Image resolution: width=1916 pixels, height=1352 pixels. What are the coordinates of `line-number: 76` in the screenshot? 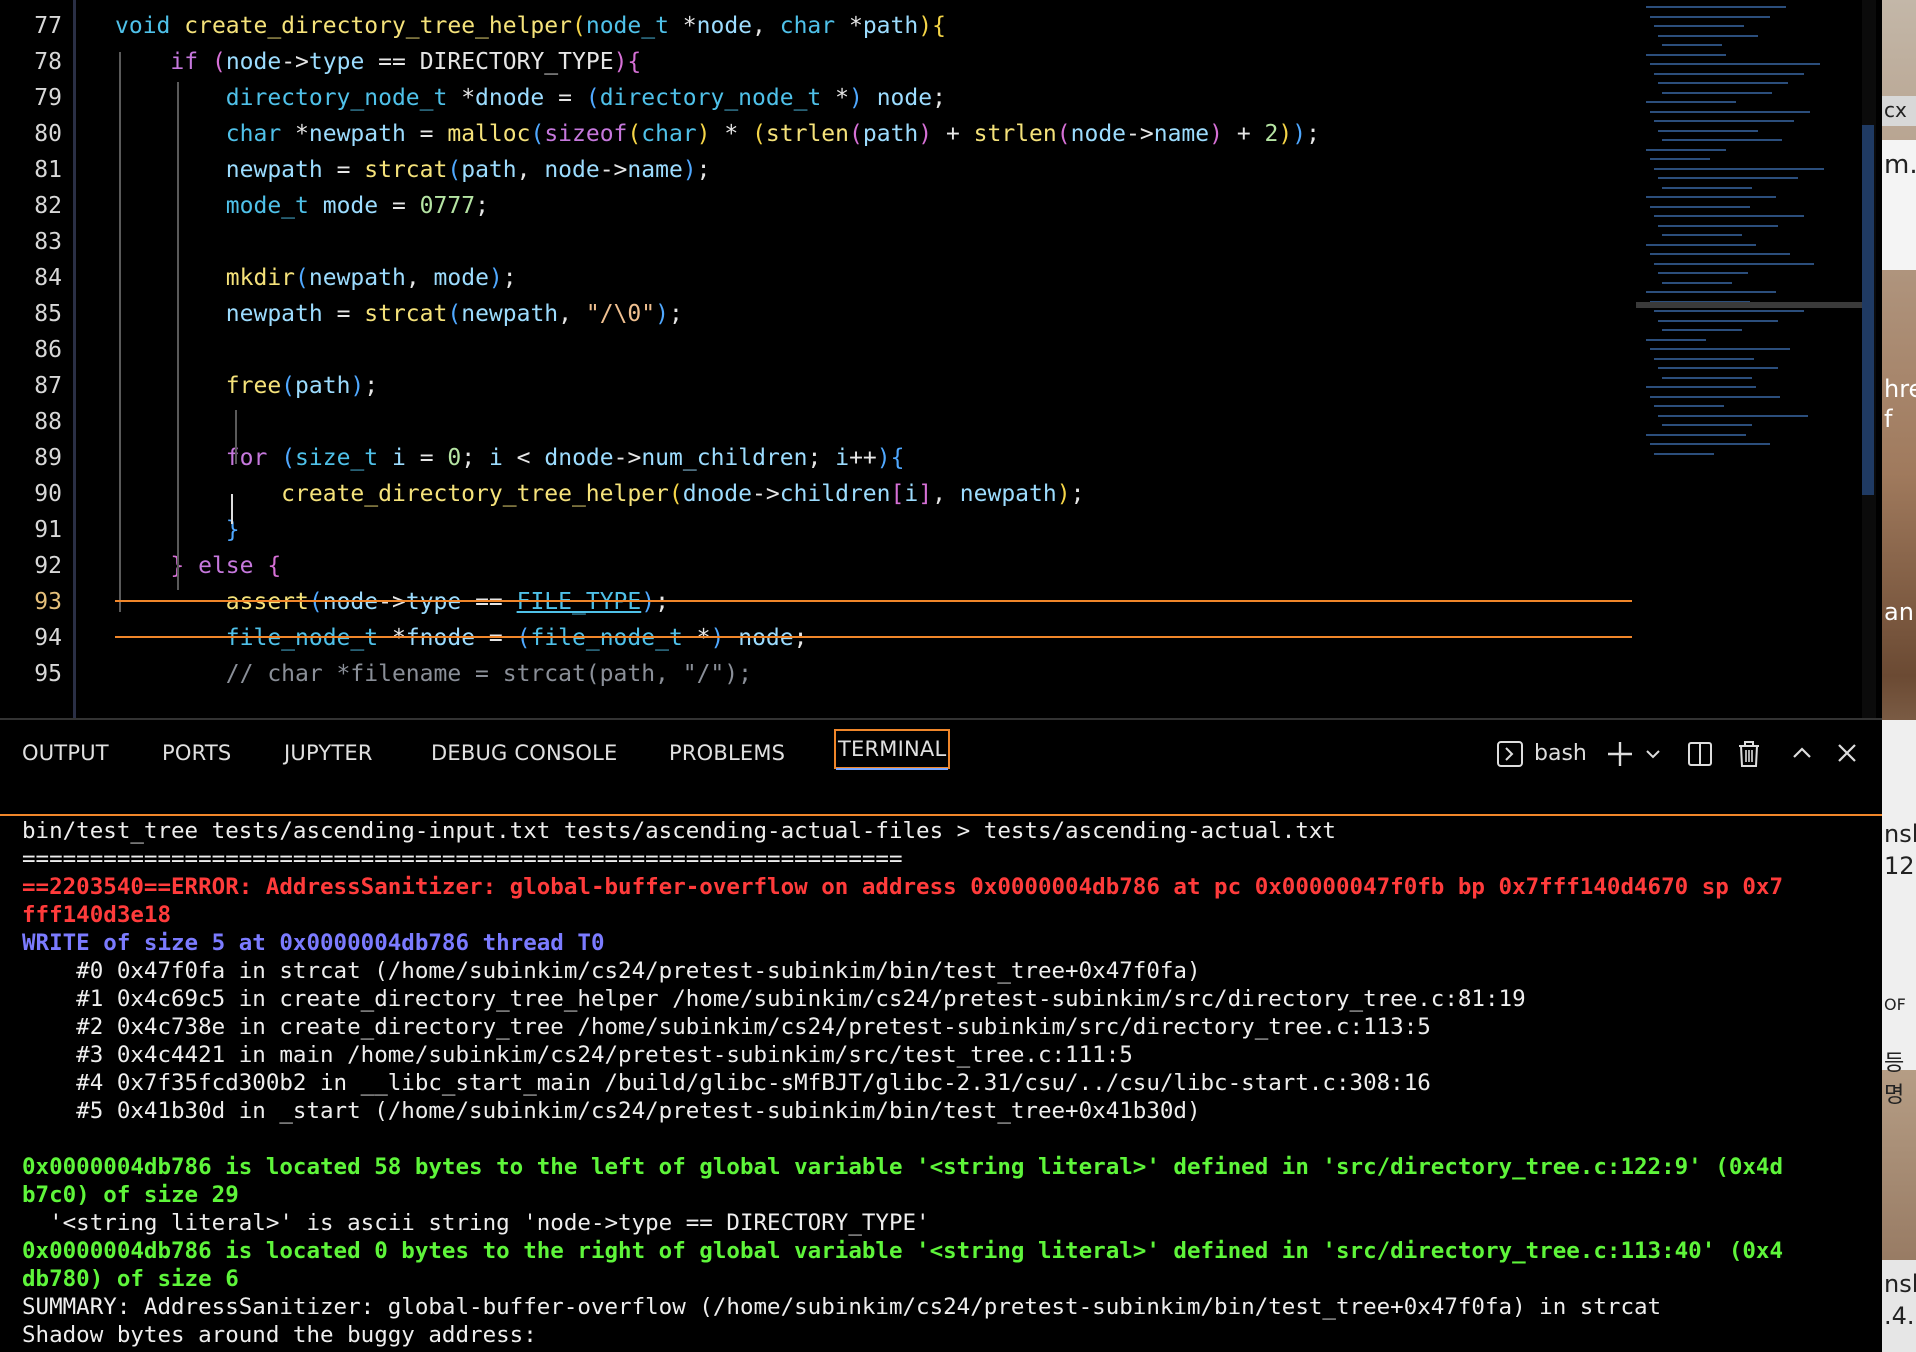 It's located at (31, 4).